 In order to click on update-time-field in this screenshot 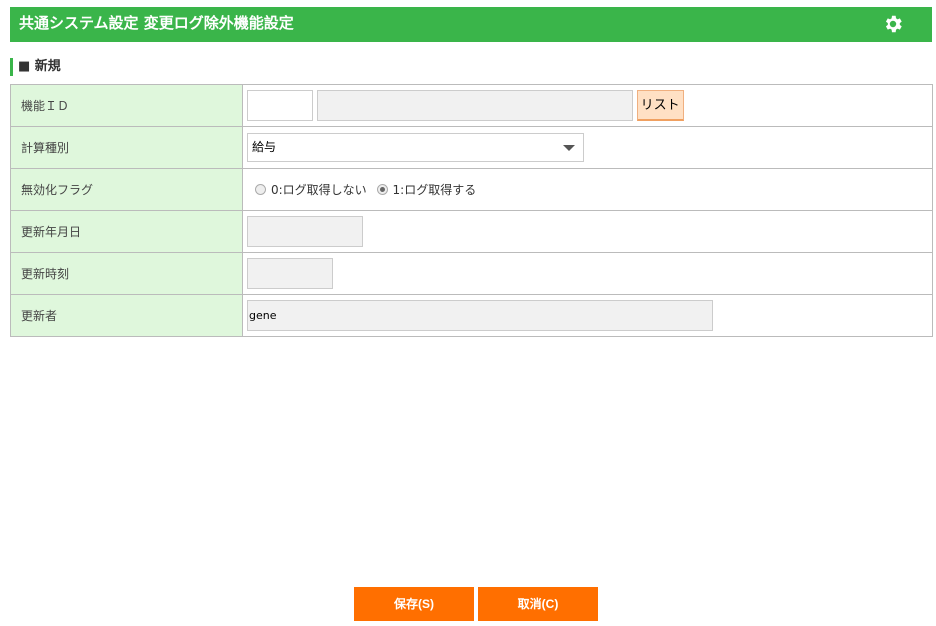, I will do `click(290, 273)`.